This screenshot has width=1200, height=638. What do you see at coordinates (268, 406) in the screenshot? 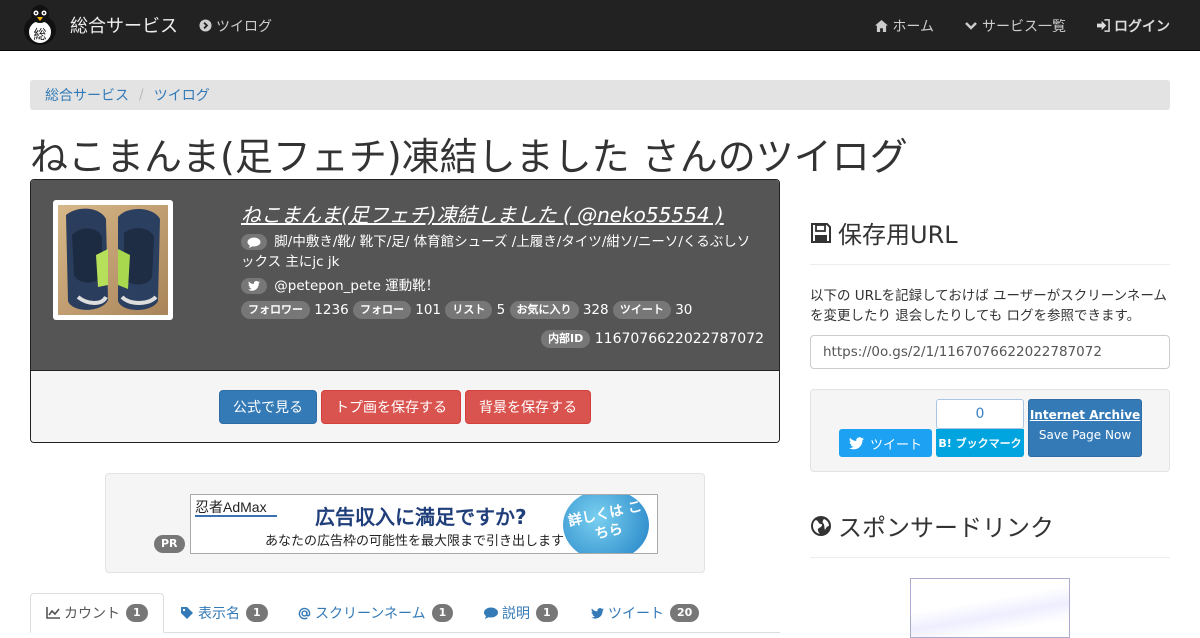
I see `view-official-button: 公式で見る` at bounding box center [268, 406].